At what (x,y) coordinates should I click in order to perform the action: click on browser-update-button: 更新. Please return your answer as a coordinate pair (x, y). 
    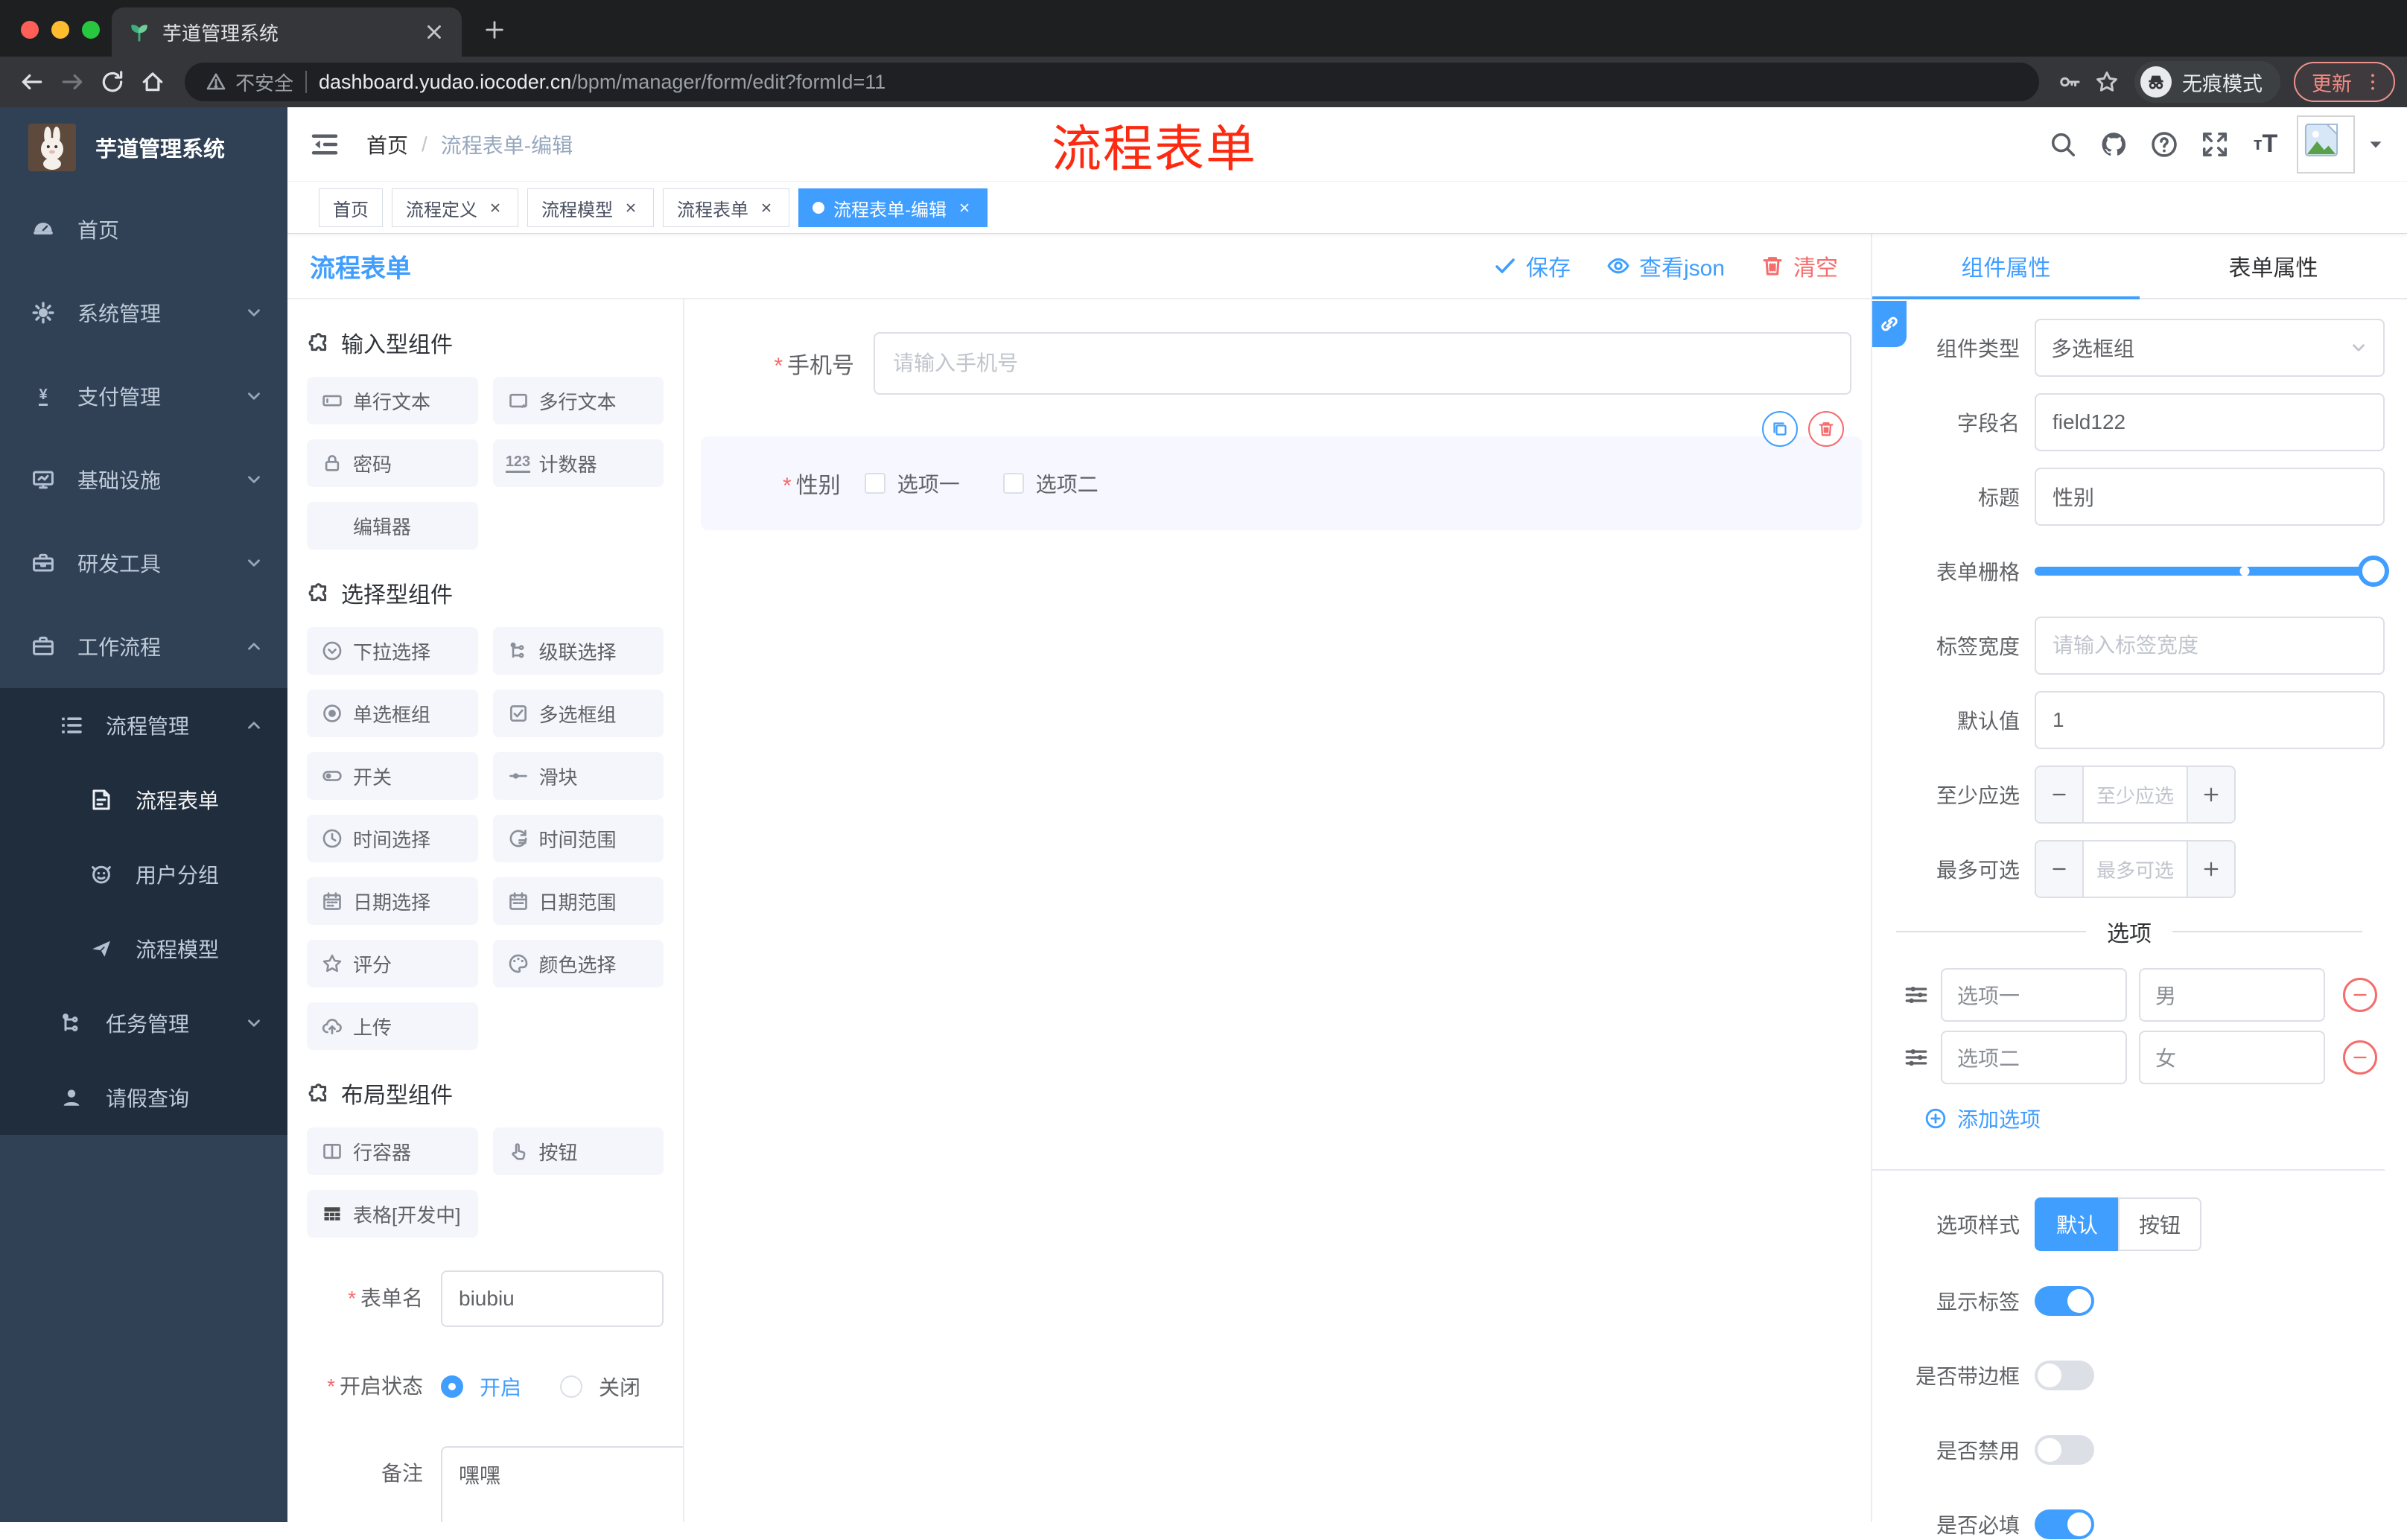
    Looking at the image, I should click on (2344, 82).